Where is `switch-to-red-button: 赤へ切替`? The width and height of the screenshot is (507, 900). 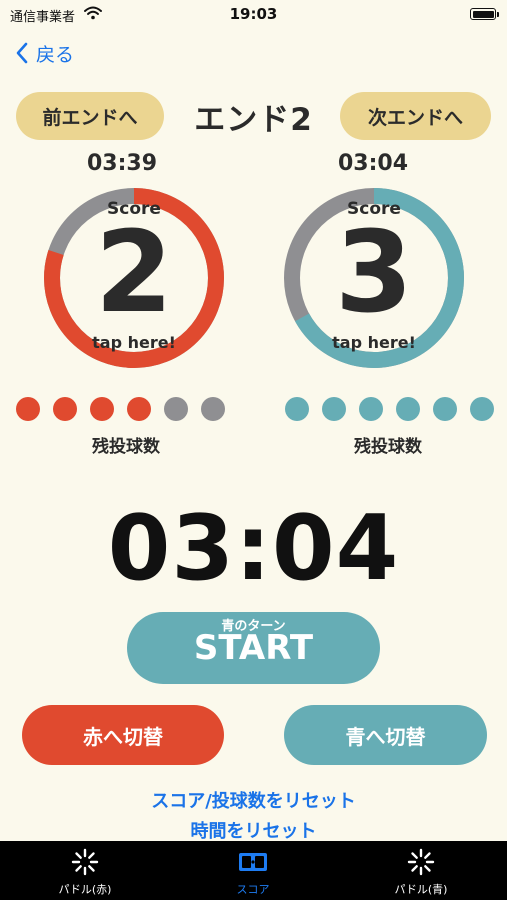
switch-to-red-button: 赤へ切替 is located at coordinates (123, 735).